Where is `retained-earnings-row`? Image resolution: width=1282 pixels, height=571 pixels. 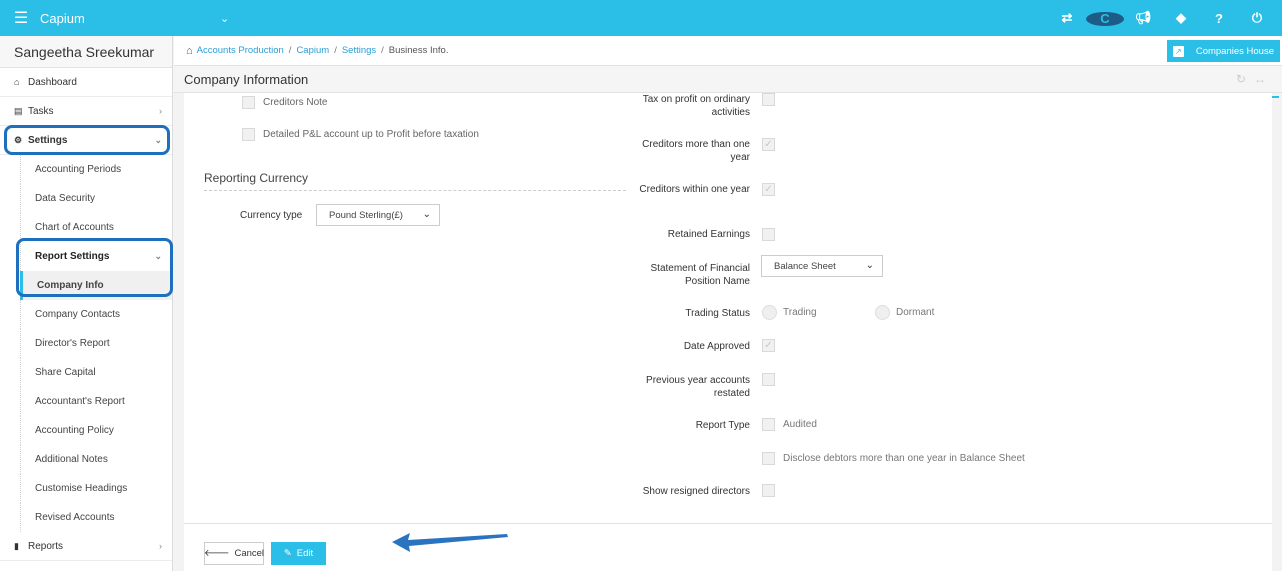
retained-earnings-row is located at coordinates (772, 234).